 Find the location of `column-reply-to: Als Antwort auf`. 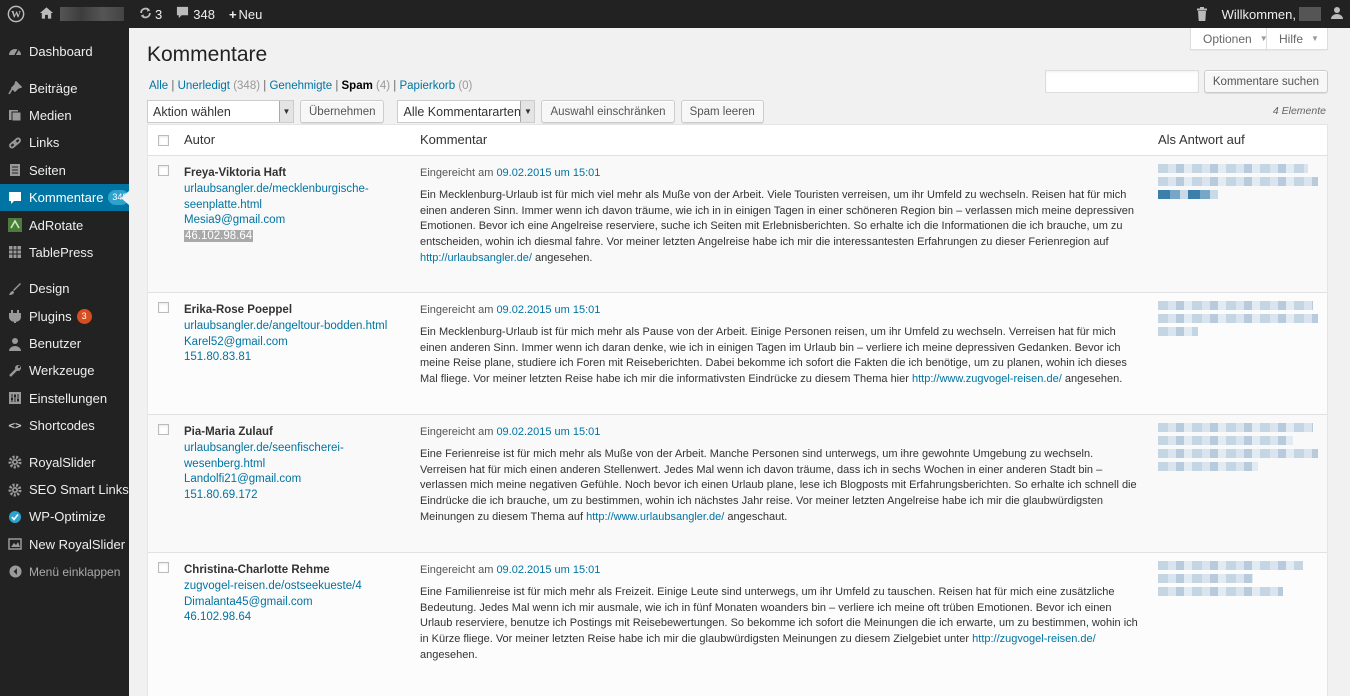

column-reply-to: Als Antwort auf is located at coordinates (1201, 139).